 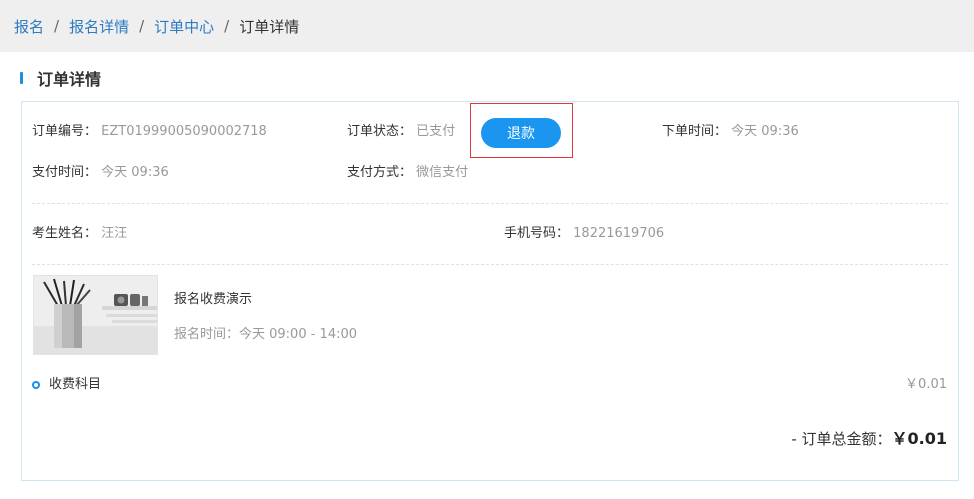 What do you see at coordinates (65, 233) in the screenshot?
I see `candidate-name-label: 考生姓名：` at bounding box center [65, 233].